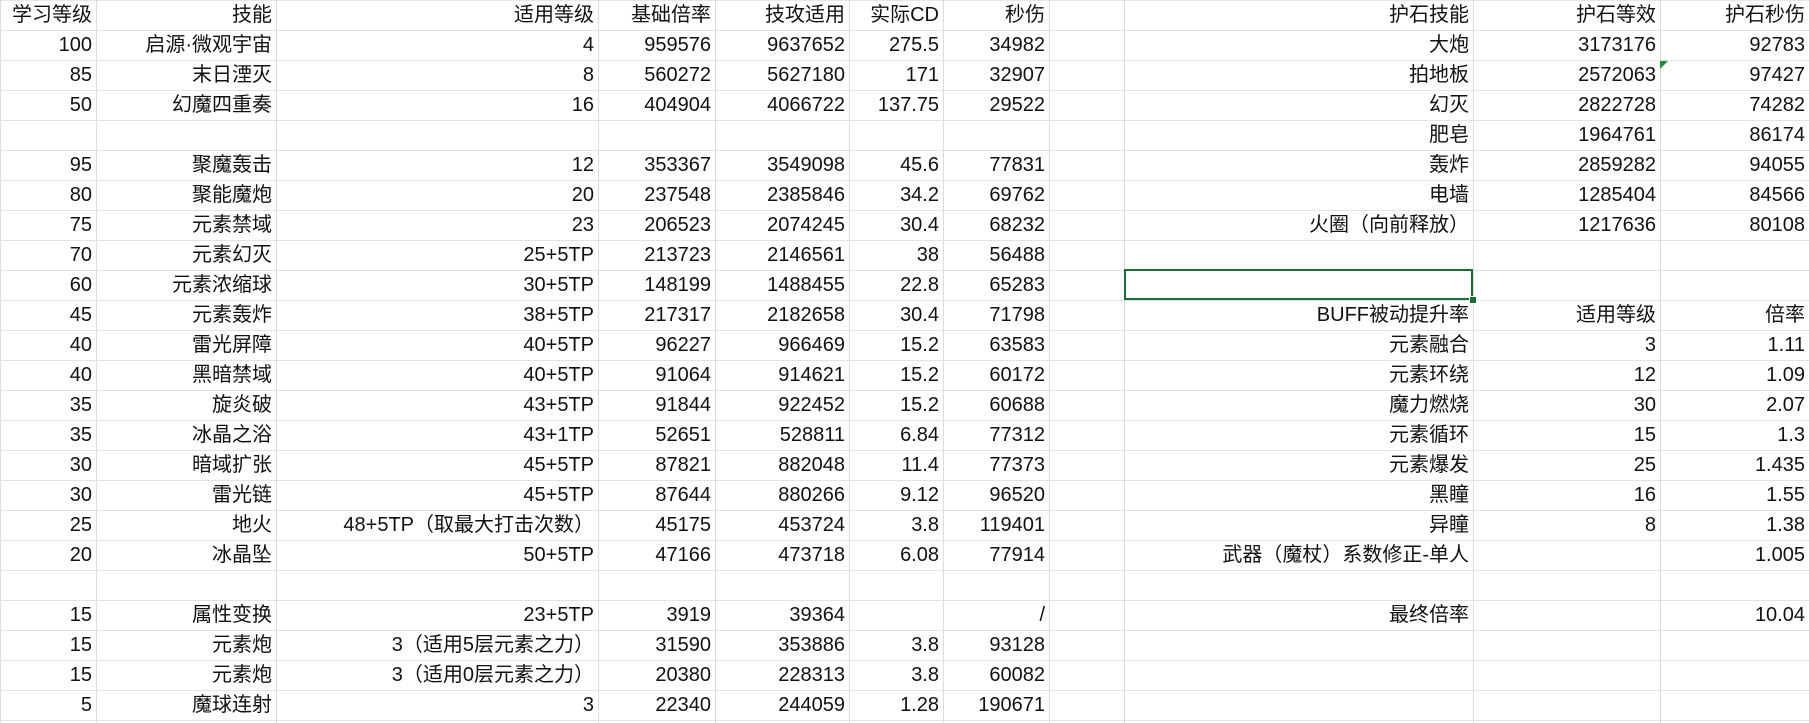 The width and height of the screenshot is (1809, 723). Describe the element at coordinates (782, 405) in the screenshot. I see `left-data-cell: 922452` at that location.